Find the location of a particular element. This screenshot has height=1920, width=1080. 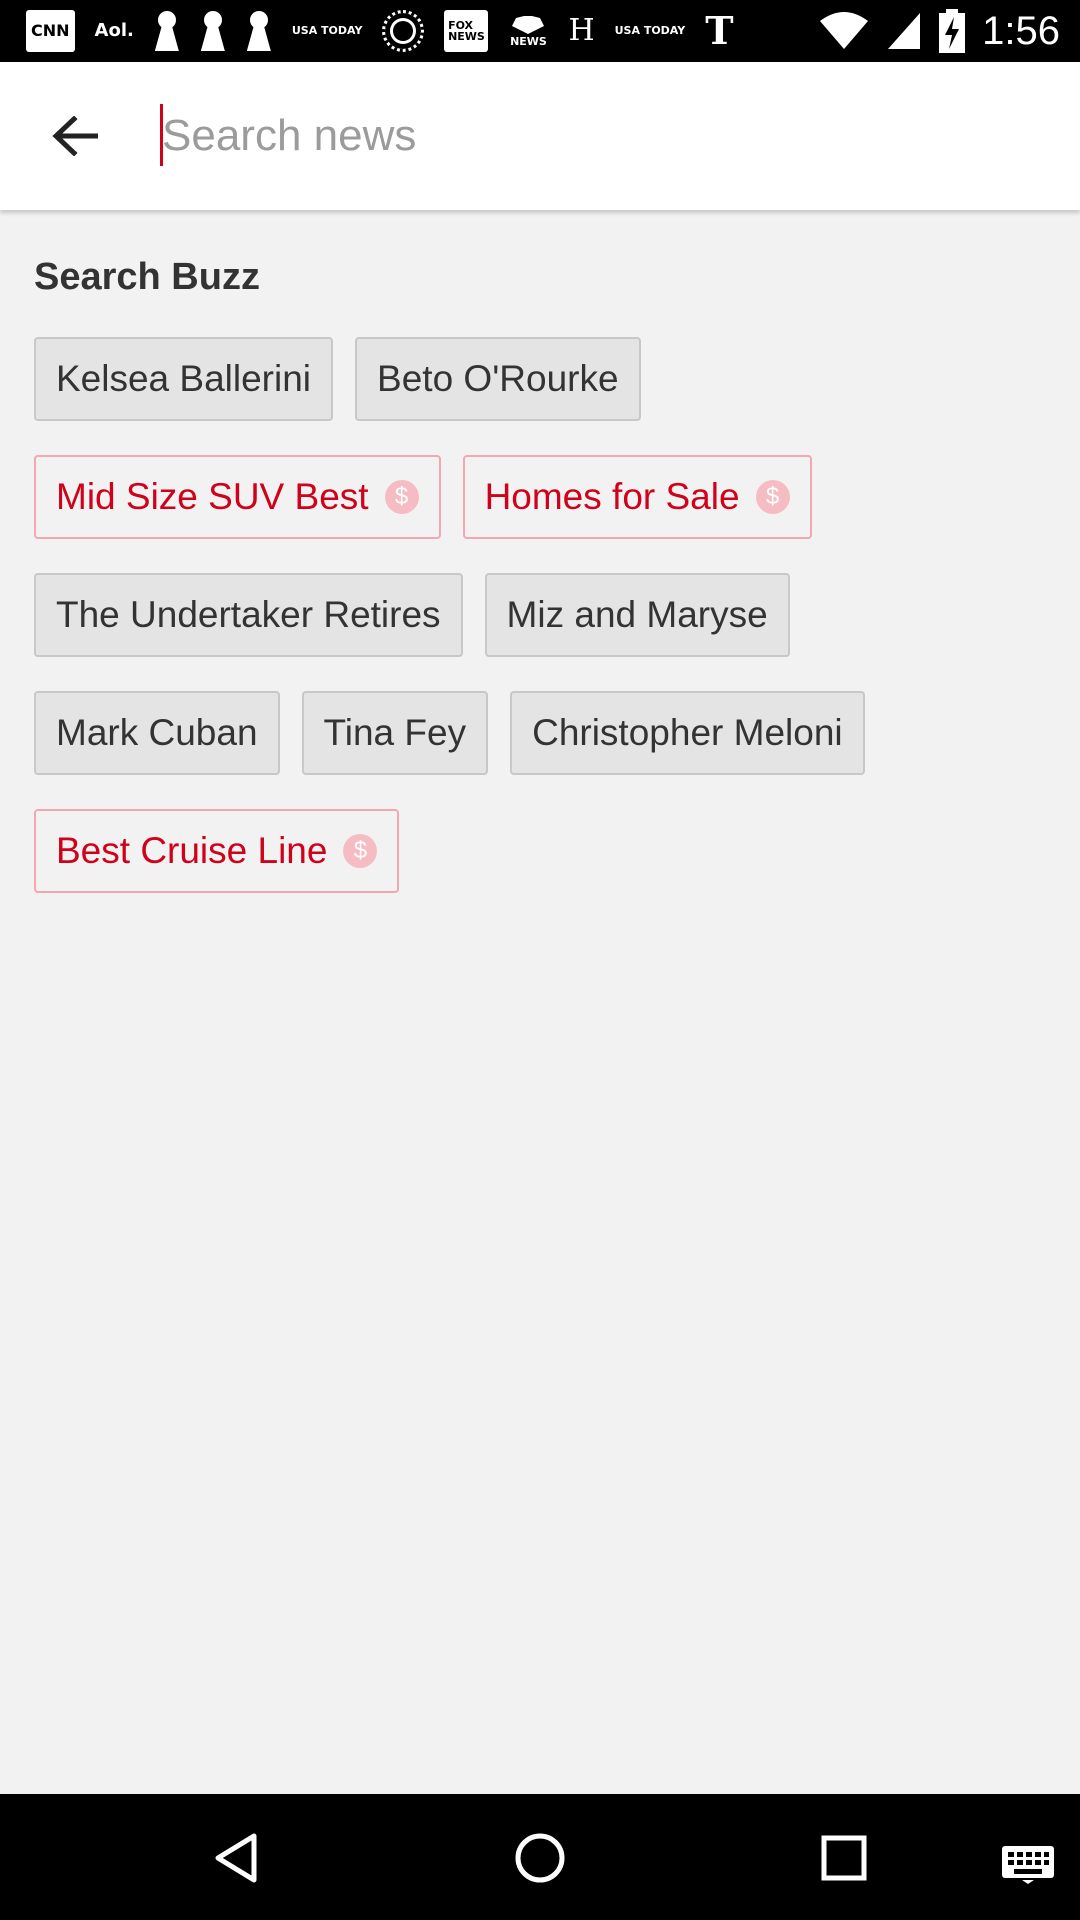

keyboard-icon is located at coordinates (1028, 1864).